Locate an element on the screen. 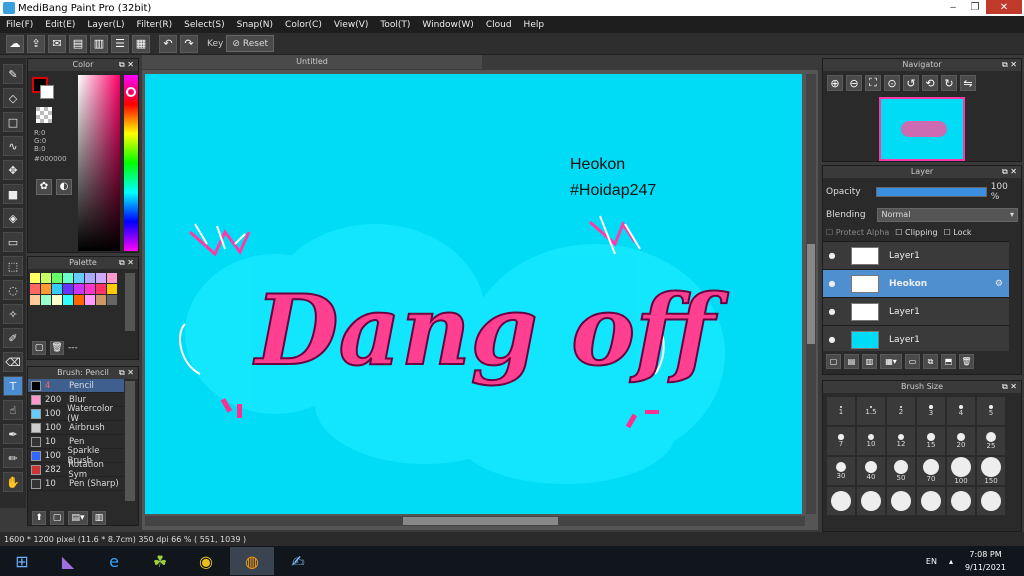 This screenshot has height=576, width=1024. share-icon: ⇪ is located at coordinates (36, 43).